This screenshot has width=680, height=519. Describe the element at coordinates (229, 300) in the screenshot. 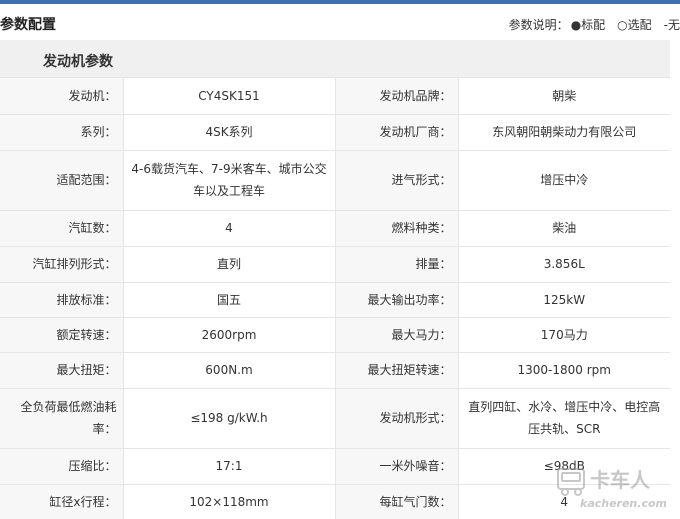

I see `param-value: 国五` at that location.